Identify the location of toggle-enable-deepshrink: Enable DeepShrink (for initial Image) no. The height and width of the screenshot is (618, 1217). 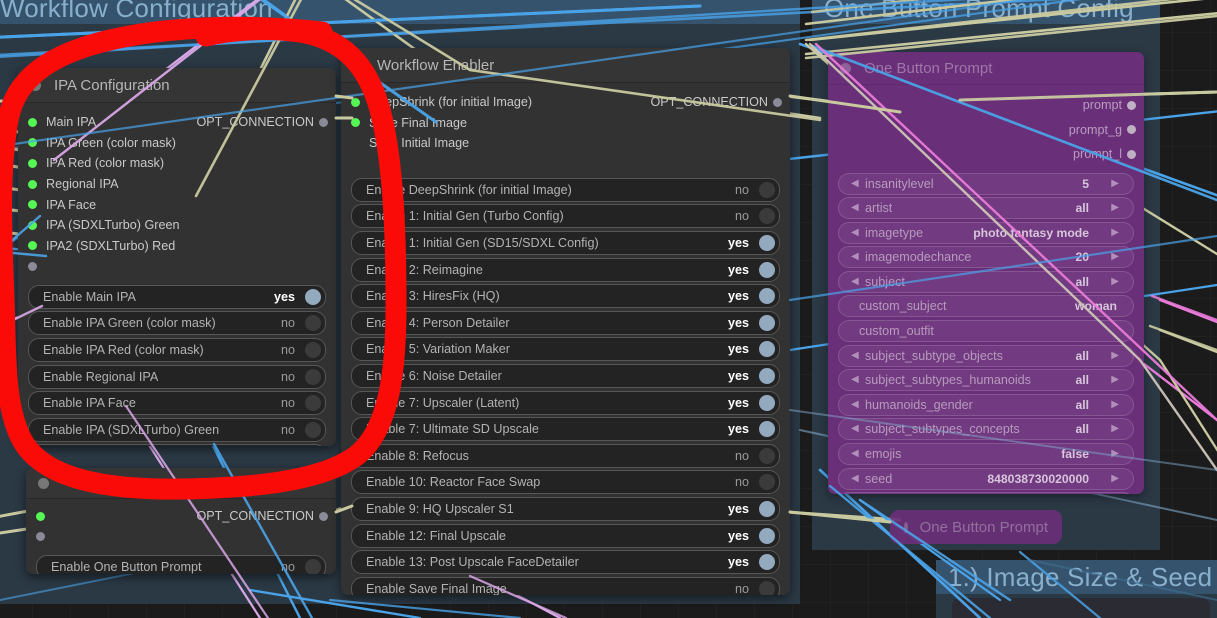
(565, 189).